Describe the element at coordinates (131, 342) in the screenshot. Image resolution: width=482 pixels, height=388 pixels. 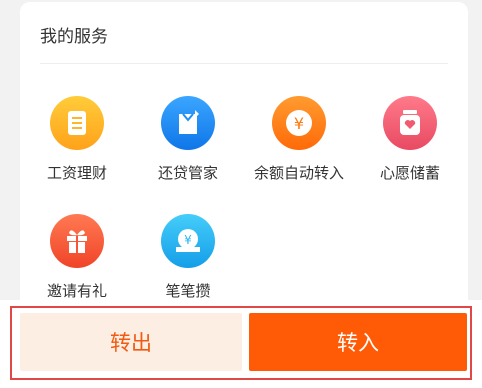
I see `transfer-out-button: 转出` at that location.